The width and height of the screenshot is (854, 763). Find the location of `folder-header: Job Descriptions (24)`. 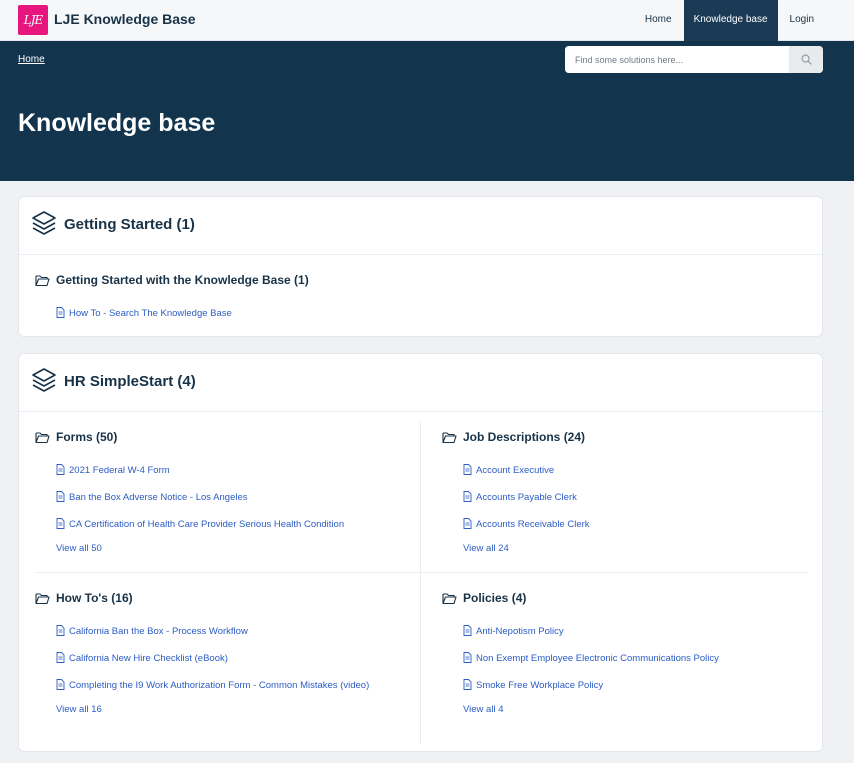

folder-header: Job Descriptions (24) is located at coordinates (627, 438).